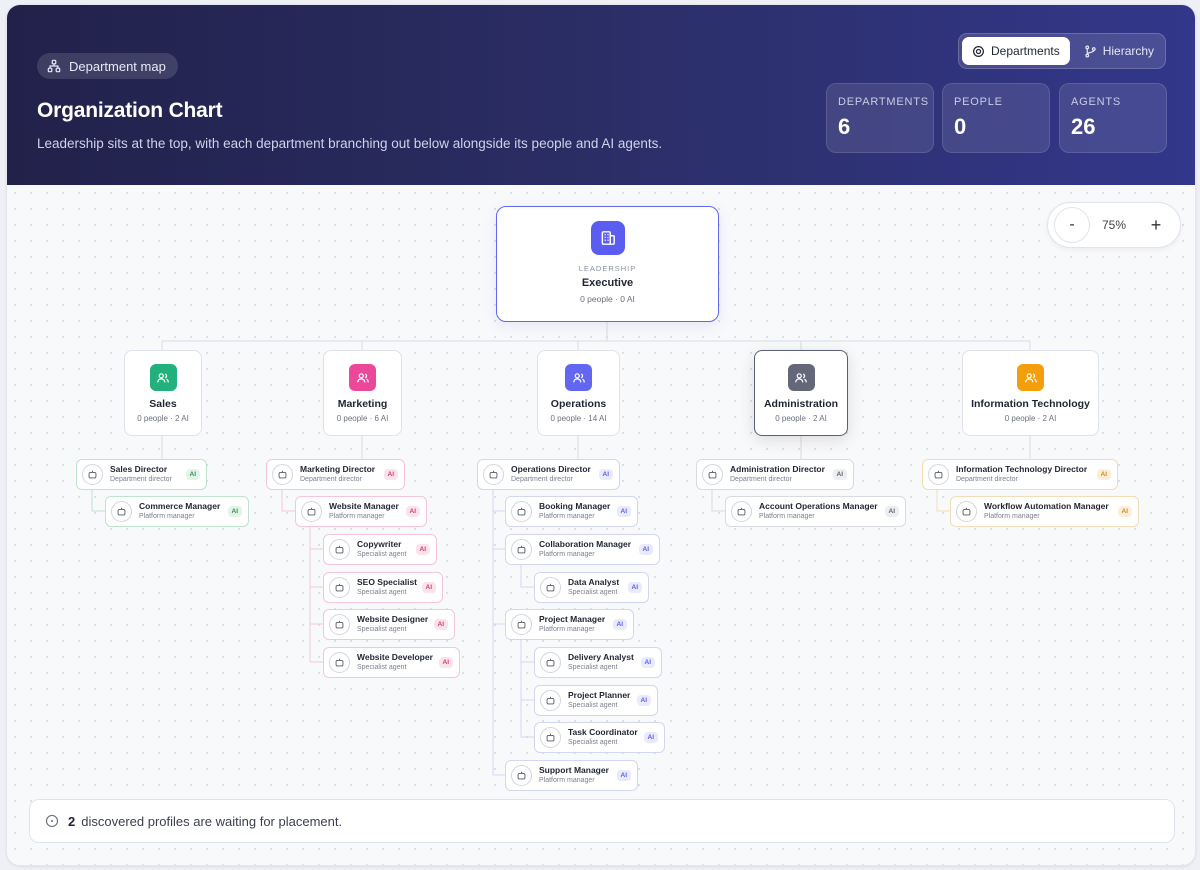 This screenshot has width=1200, height=870. What do you see at coordinates (574, 770) in the screenshot?
I see `agent-title: Support Manager` at bounding box center [574, 770].